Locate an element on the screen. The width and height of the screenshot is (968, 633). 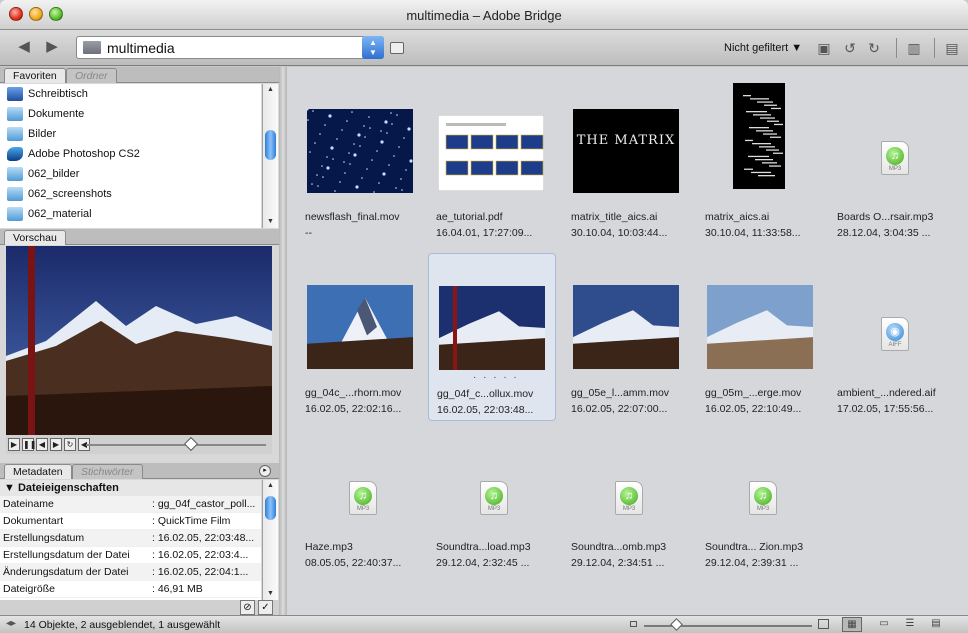
file-name: Boards O...rsair.mp3 is located at coordinates (885, 217).